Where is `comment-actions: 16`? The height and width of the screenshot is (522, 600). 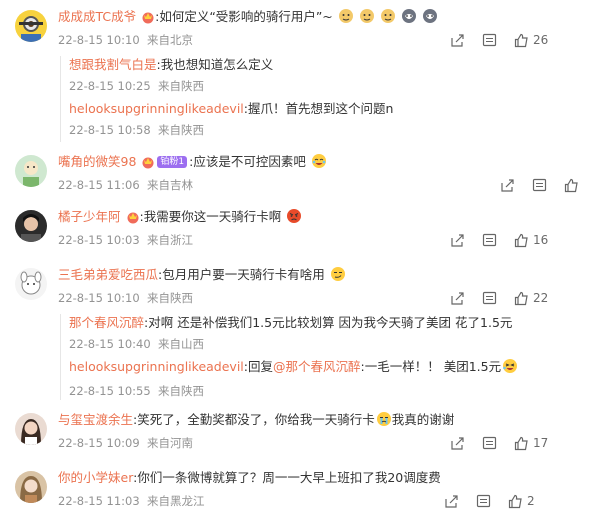
comment-actions: 16 is located at coordinates (515, 240).